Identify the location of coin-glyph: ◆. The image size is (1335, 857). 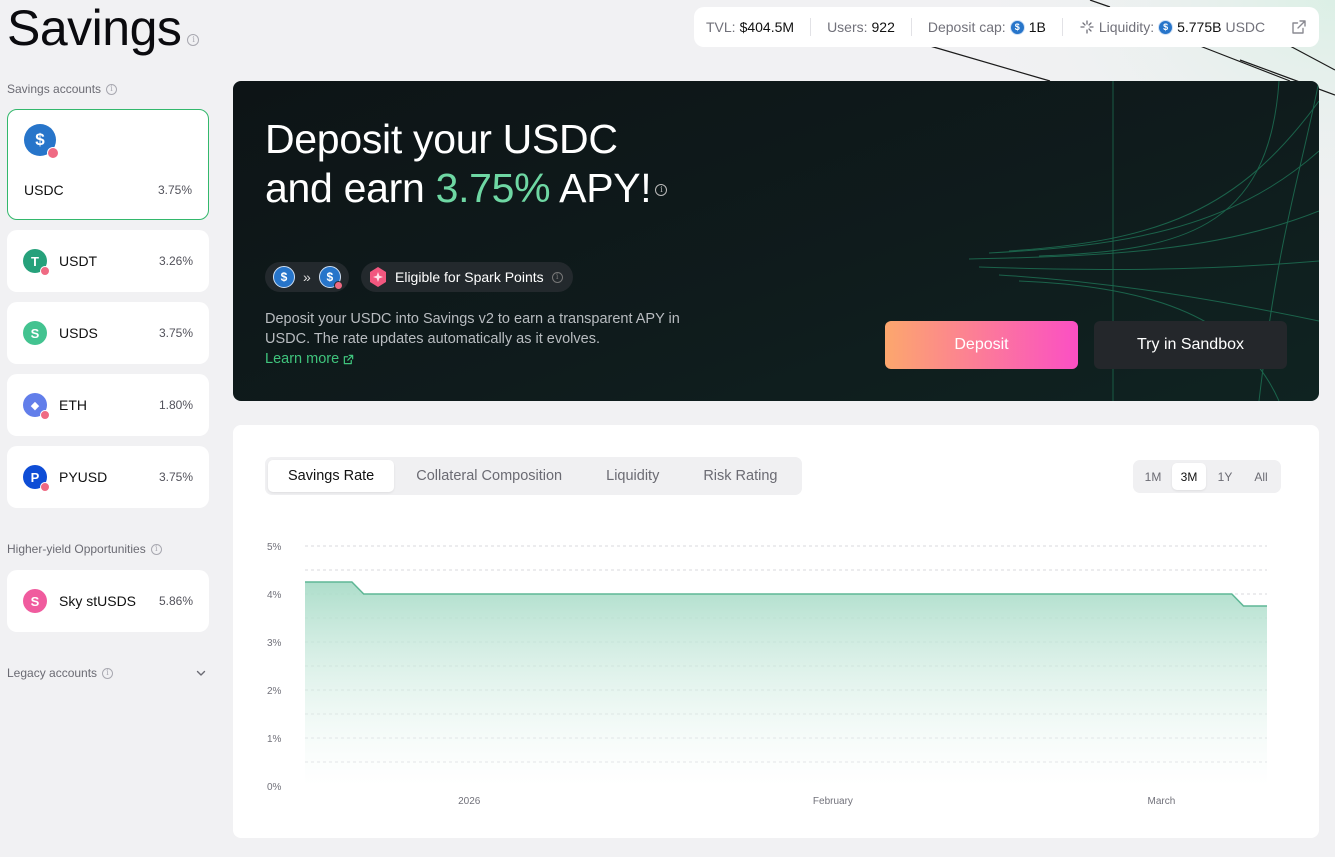
(35, 405).